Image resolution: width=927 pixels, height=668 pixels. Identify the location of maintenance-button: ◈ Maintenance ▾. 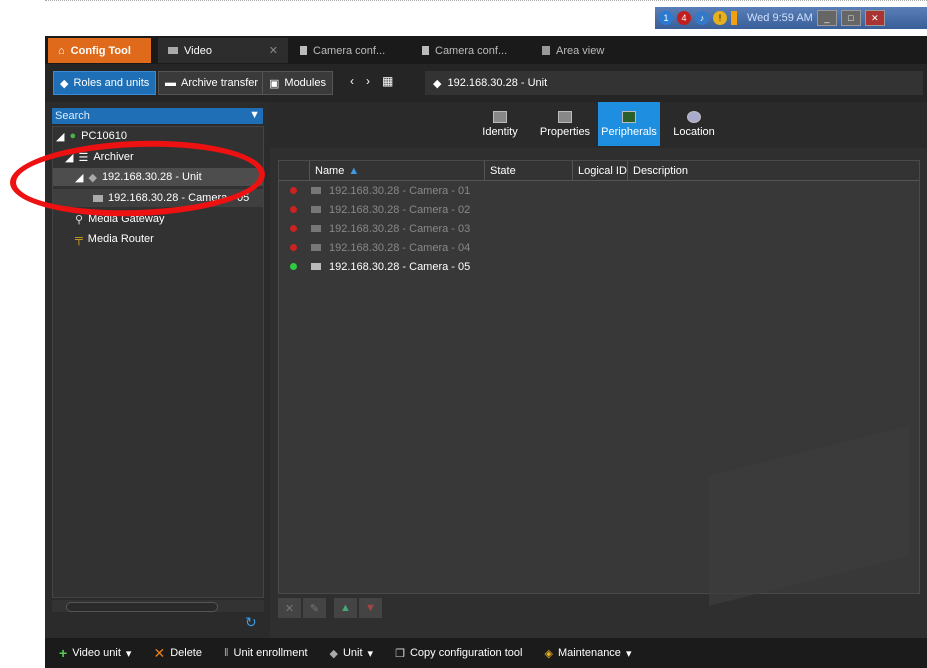
(587, 653).